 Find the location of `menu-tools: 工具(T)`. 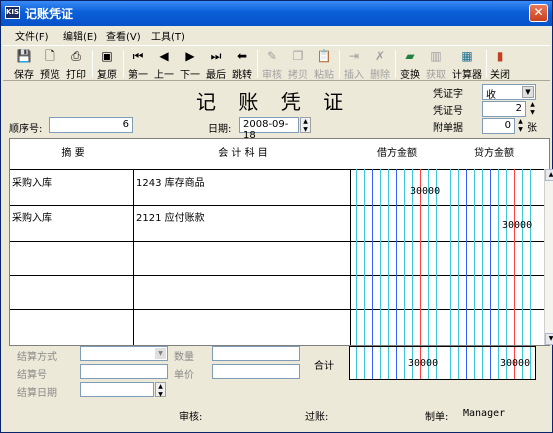

menu-tools: 工具(T) is located at coordinates (168, 35).